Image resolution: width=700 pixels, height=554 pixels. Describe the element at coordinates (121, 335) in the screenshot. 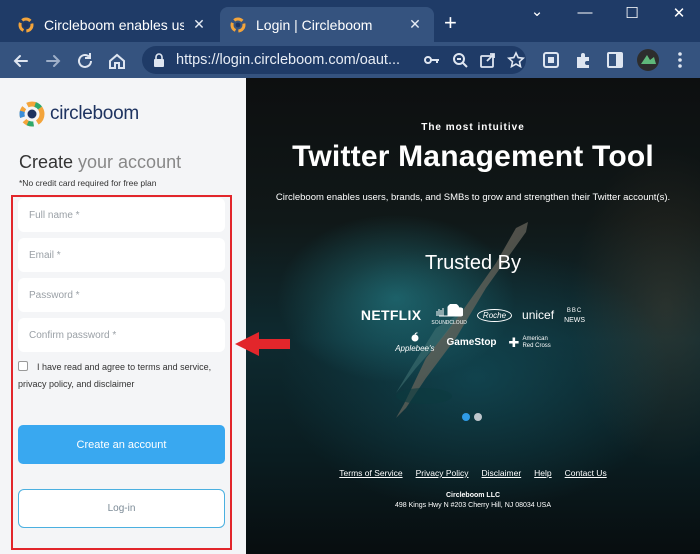

I see `confirm-password-field: Confirm password *` at that location.